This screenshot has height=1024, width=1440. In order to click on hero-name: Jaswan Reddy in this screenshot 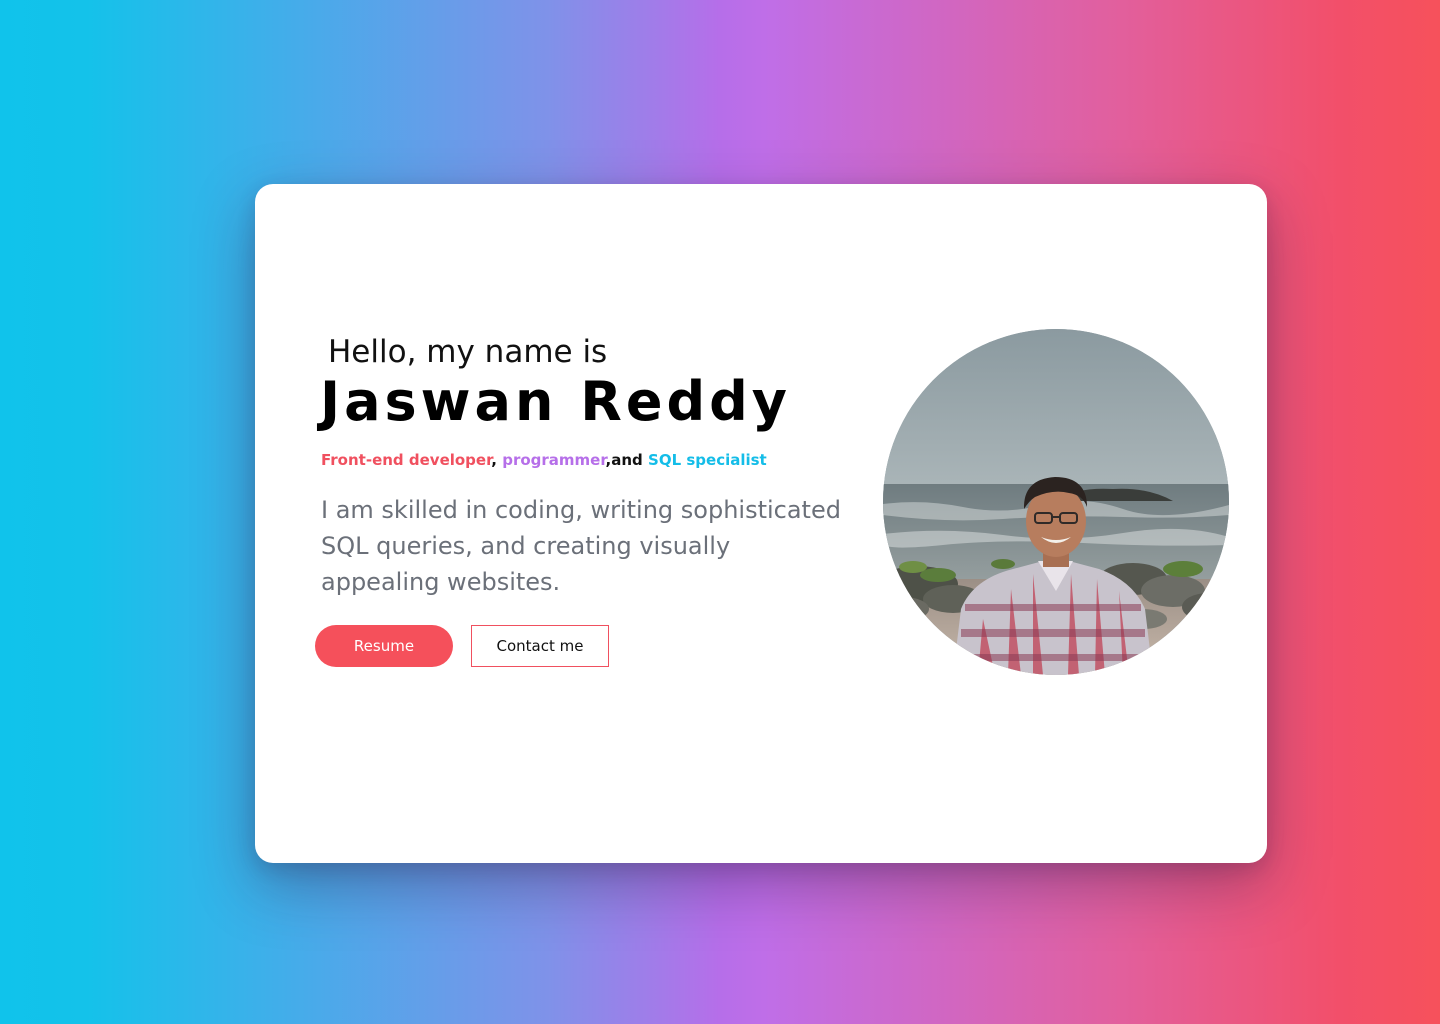, I will do `click(555, 401)`.